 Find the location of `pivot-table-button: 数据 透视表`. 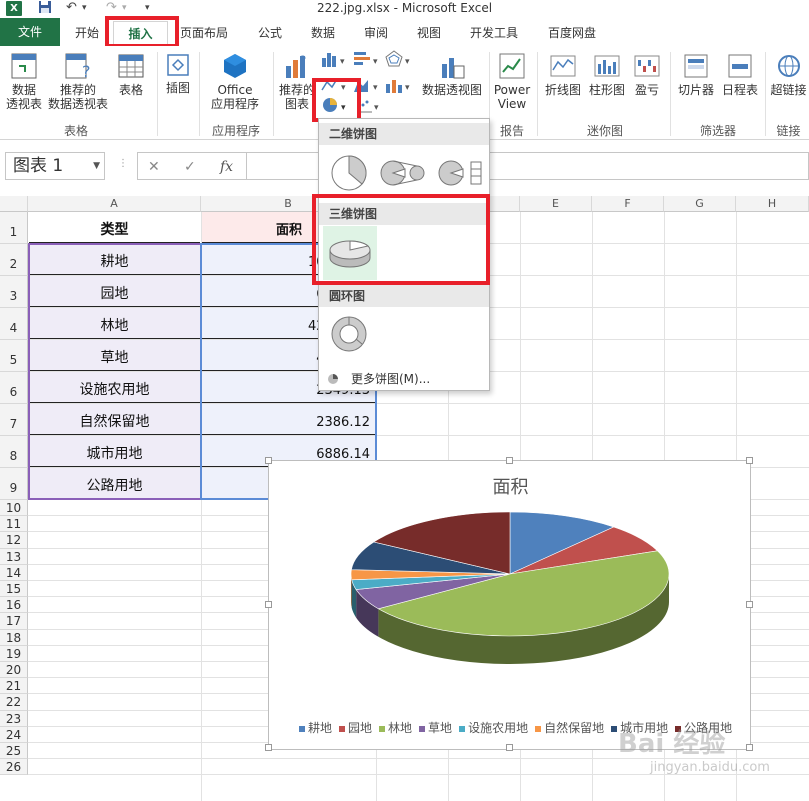

pivot-table-button: 数据 透视表 is located at coordinates (24, 81).